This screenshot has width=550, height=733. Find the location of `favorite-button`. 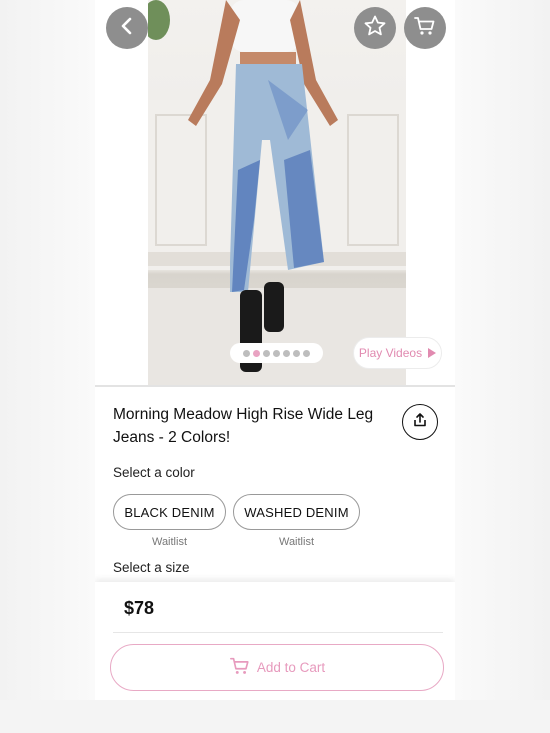

favorite-button is located at coordinates (375, 28).